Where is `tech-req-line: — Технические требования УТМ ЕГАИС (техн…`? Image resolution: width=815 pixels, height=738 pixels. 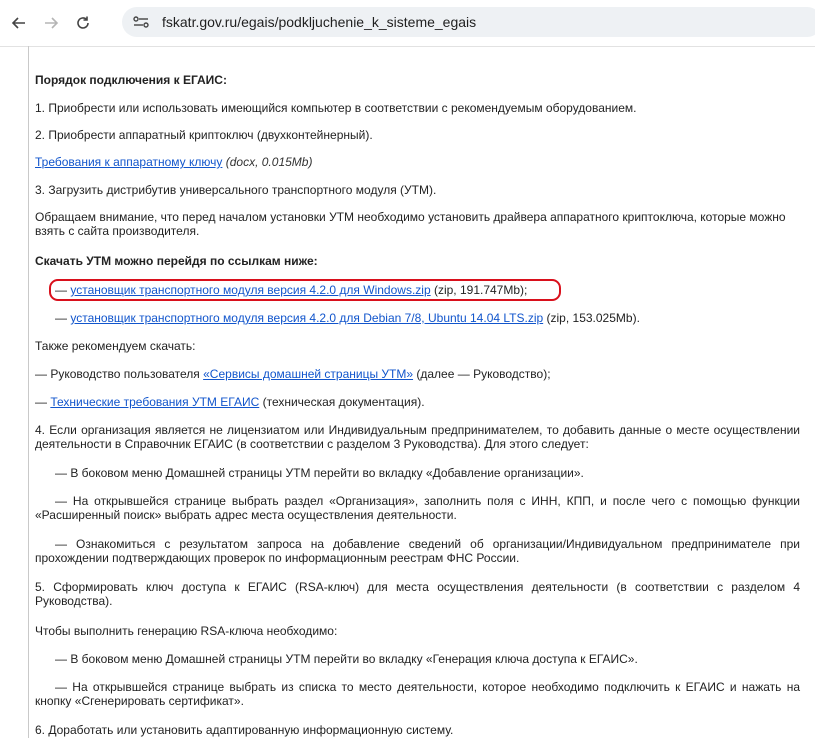 tech-req-line: — Технические требования УТМ ЕГАИС (техн… is located at coordinates (420, 402).